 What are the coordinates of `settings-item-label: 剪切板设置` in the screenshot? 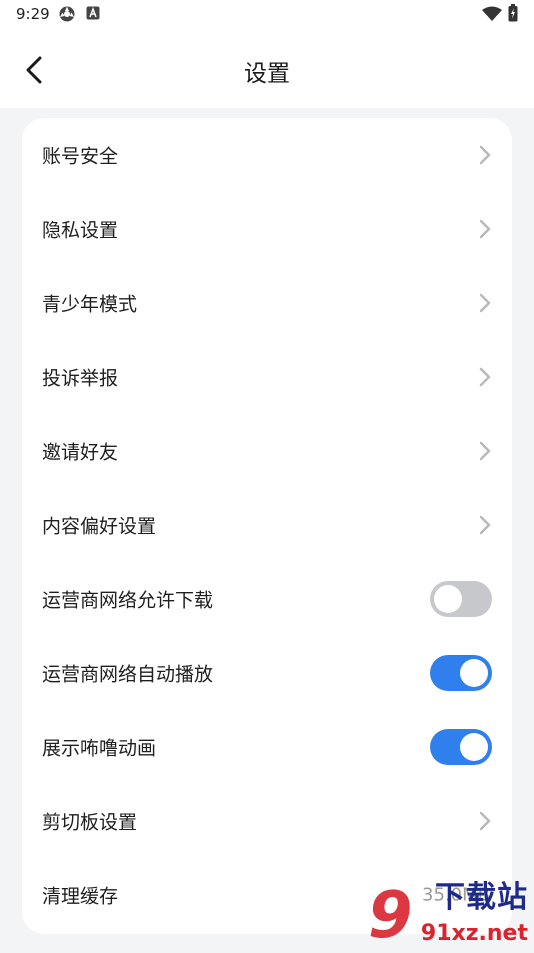 It's located at (90, 822).